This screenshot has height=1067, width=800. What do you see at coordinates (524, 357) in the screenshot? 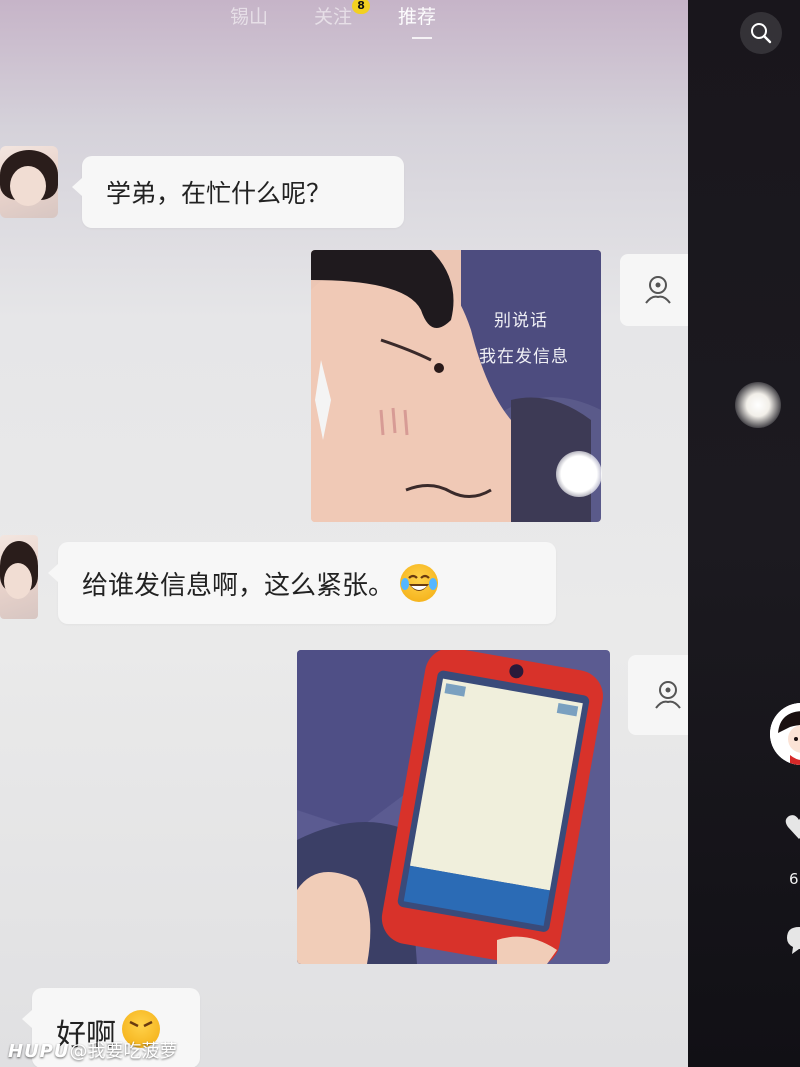
I see `sticker-caption-line2: 我在发信息` at bounding box center [524, 357].